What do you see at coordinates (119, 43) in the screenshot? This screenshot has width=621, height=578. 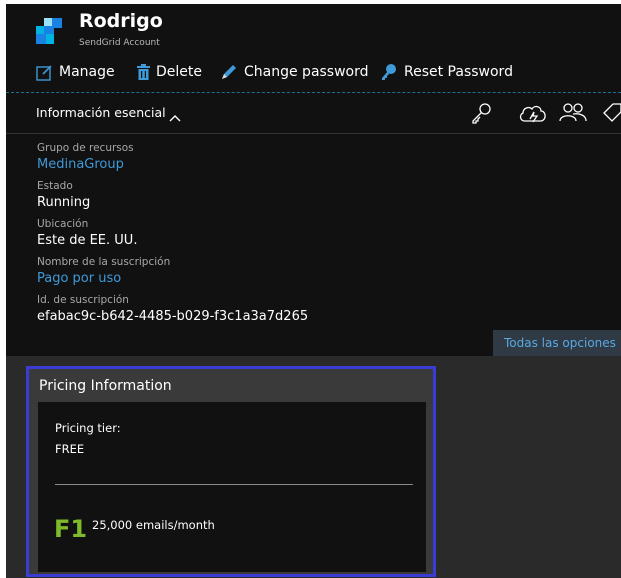 I see `page-subtitle: SendGrid Account` at bounding box center [119, 43].